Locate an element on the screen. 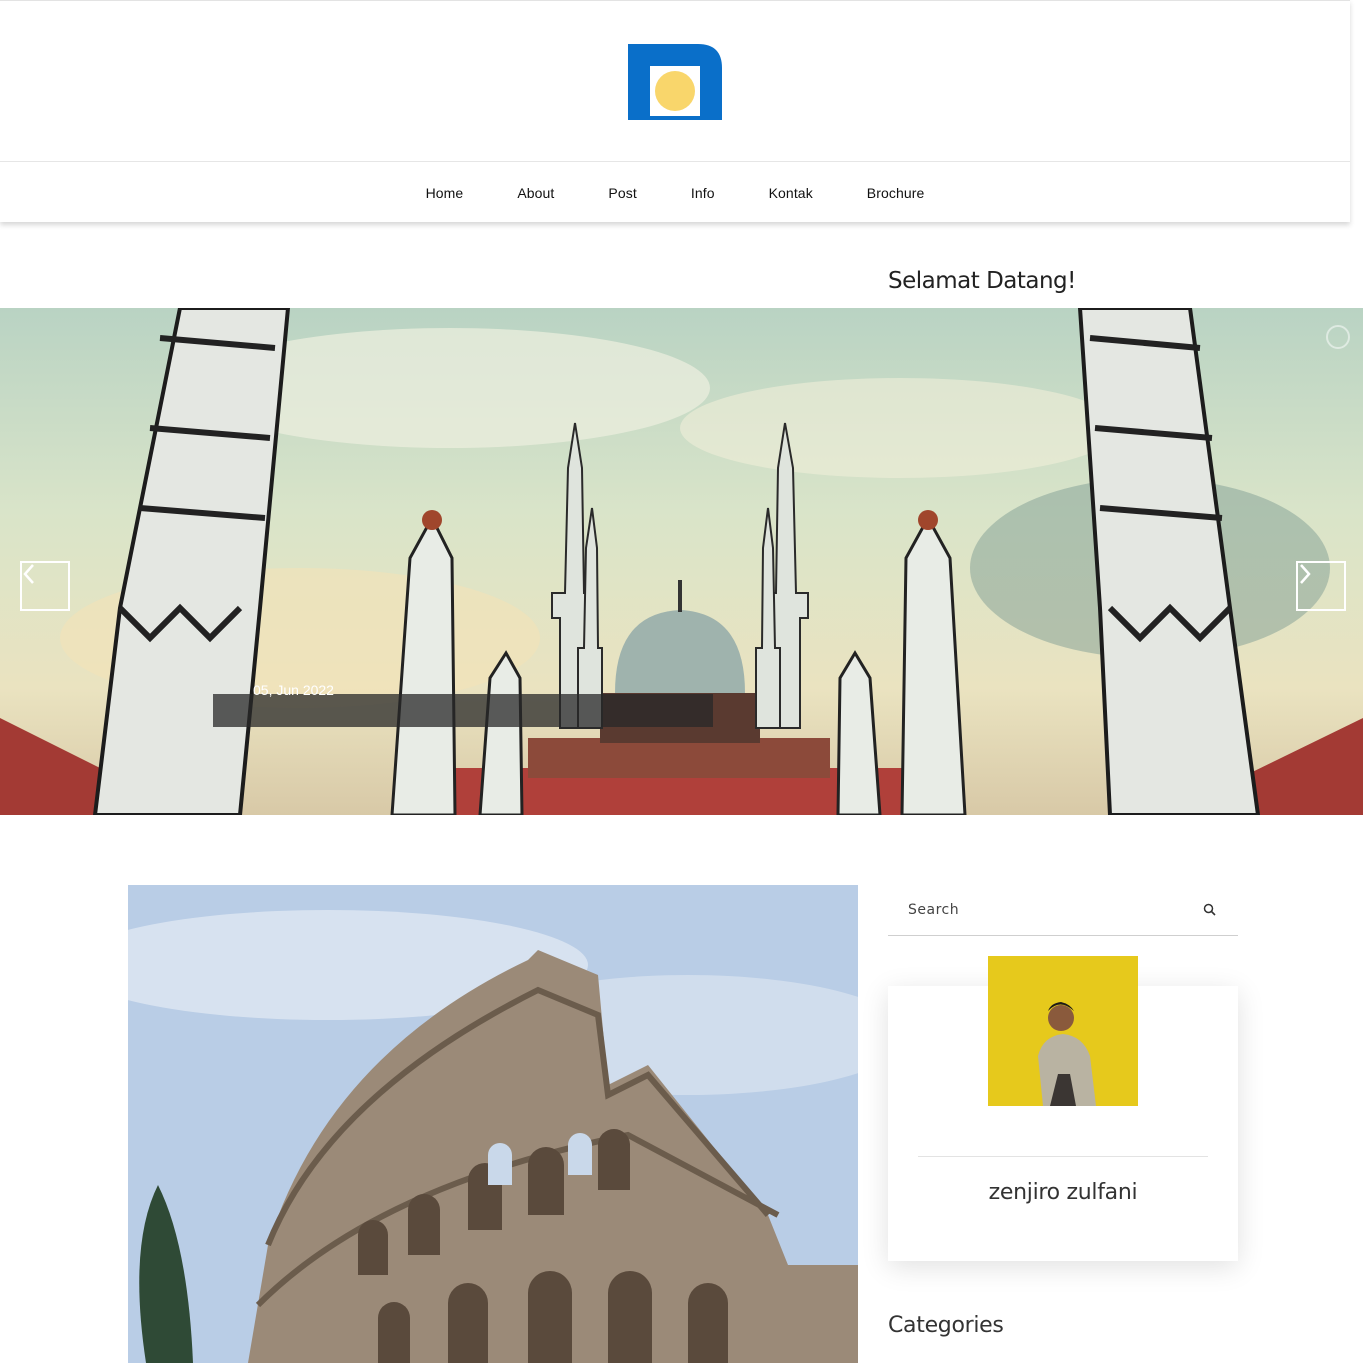 Image resolution: width=1363 pixels, height=1363 pixels. slide-caption: 05, Jun 2022 is located at coordinates (463, 704).